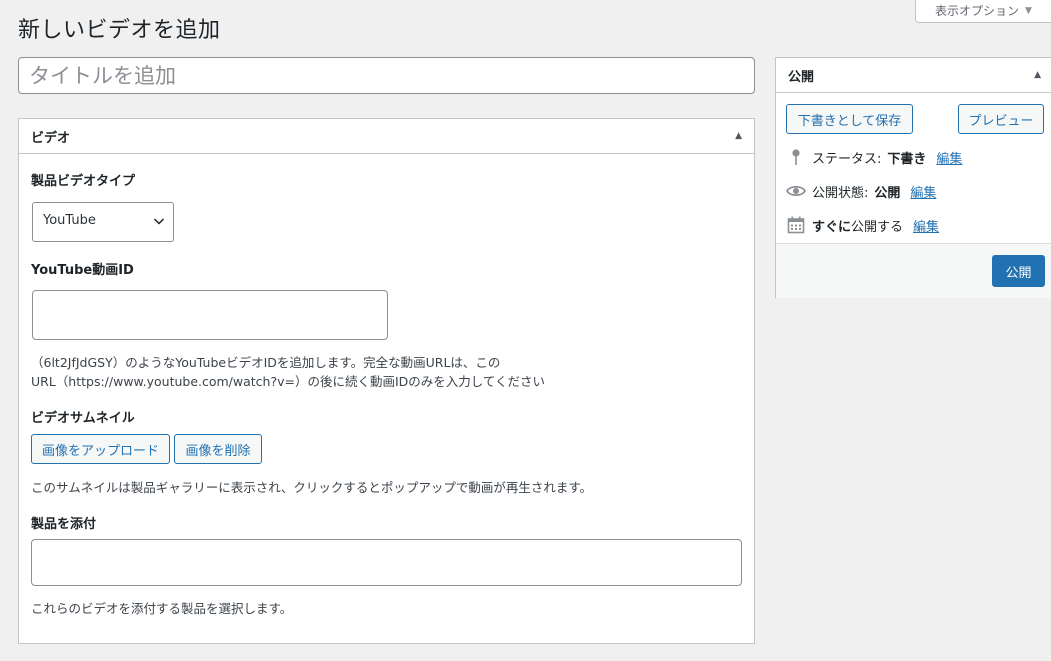  What do you see at coordinates (832, 227) in the screenshot?
I see `schedule-bold: すぐに` at bounding box center [832, 227].